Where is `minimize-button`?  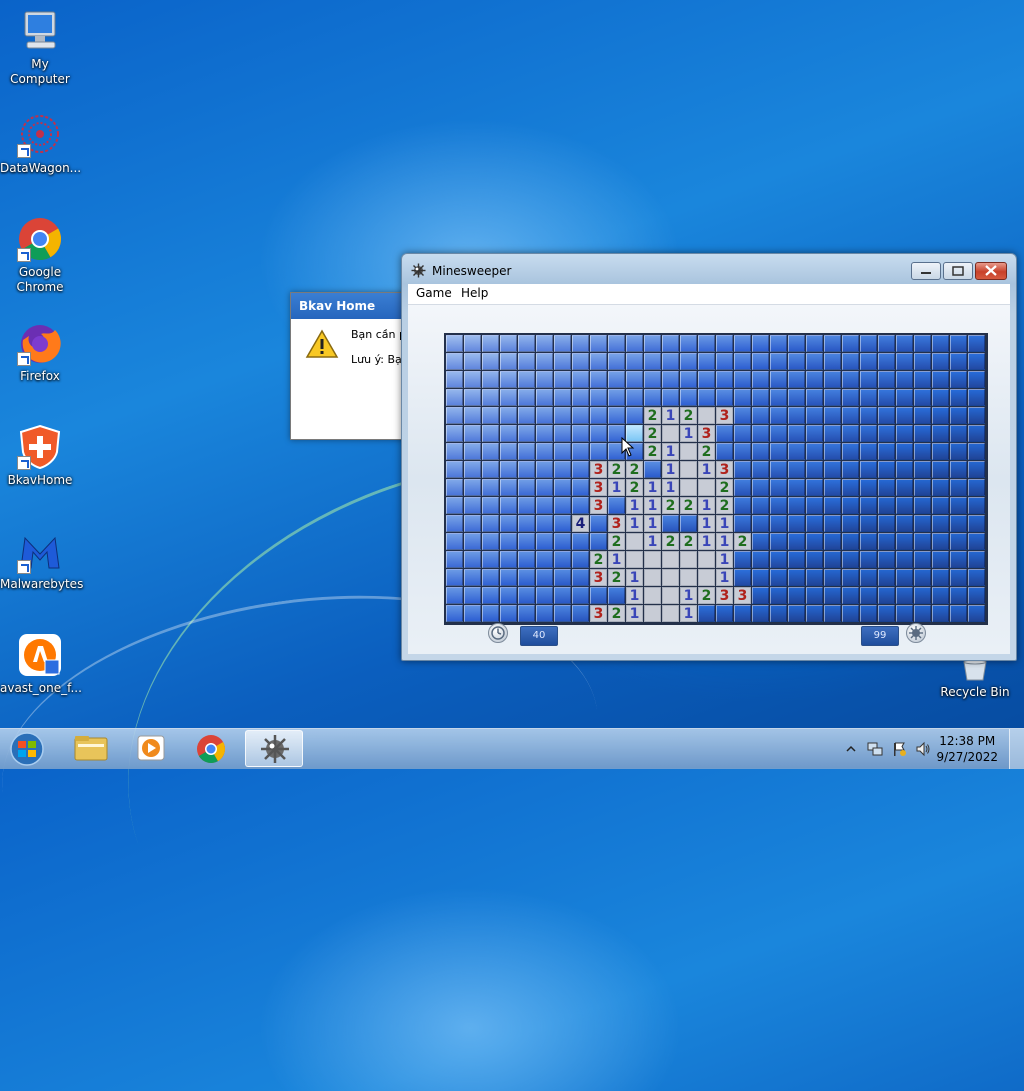 minimize-button is located at coordinates (926, 271).